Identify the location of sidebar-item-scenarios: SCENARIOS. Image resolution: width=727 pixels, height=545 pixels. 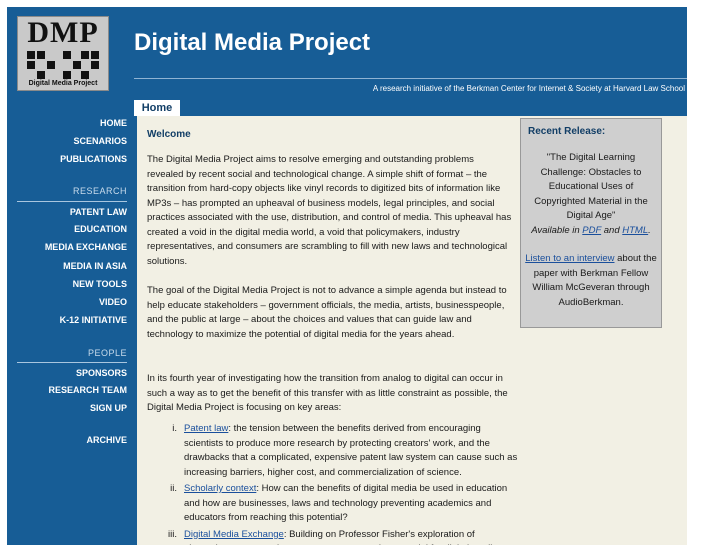
(100, 141).